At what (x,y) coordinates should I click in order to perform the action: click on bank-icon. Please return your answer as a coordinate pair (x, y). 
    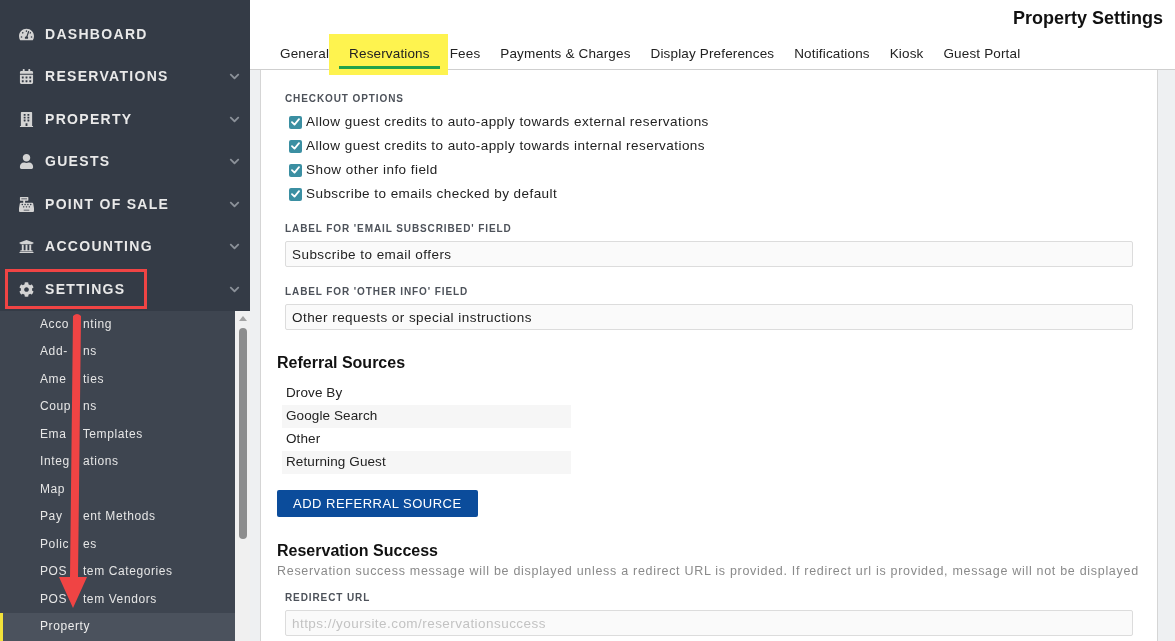
    Looking at the image, I should click on (26, 247).